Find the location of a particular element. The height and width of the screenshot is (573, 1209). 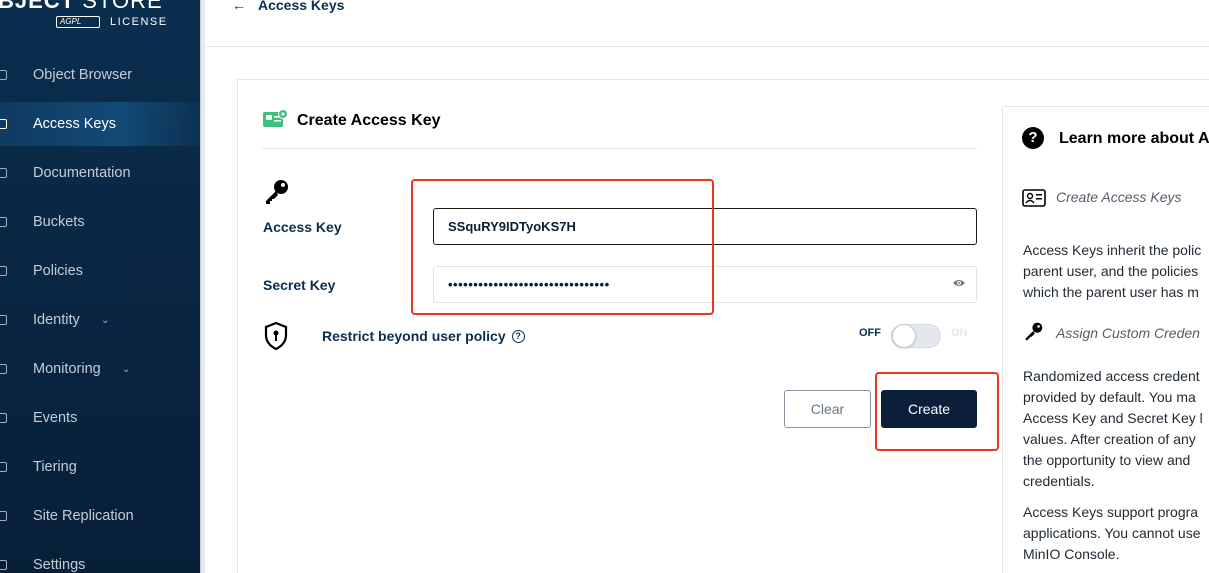

help-line: provided by default. You ma is located at coordinates (1109, 397).